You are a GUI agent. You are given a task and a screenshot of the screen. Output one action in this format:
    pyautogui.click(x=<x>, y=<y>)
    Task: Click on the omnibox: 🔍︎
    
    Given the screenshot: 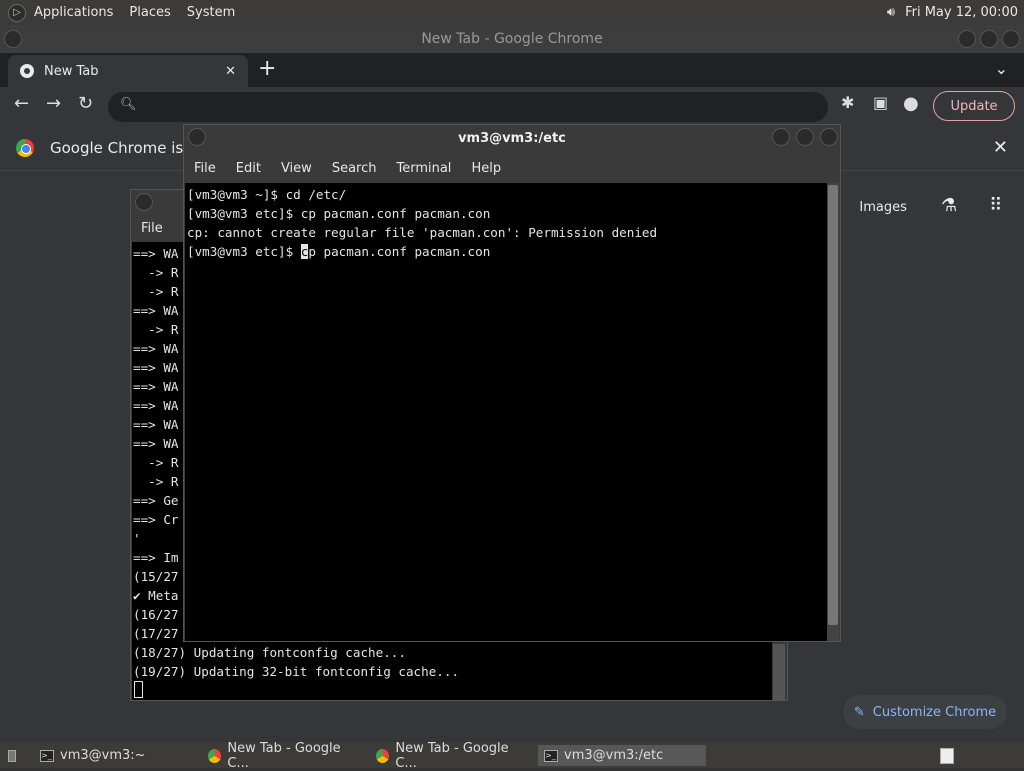 What is the action you would take?
    pyautogui.click(x=468, y=107)
    